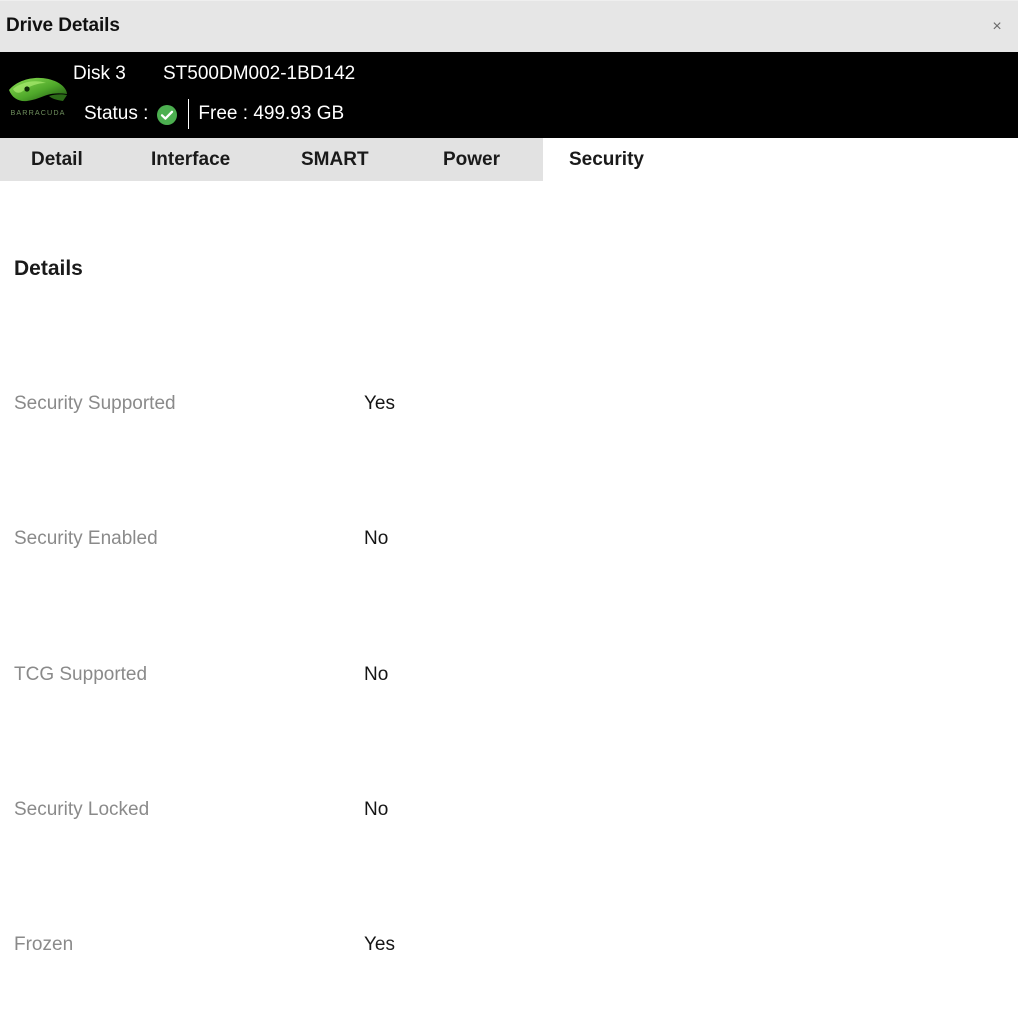  I want to click on table-row: Security Enabled No, so click(509, 541).